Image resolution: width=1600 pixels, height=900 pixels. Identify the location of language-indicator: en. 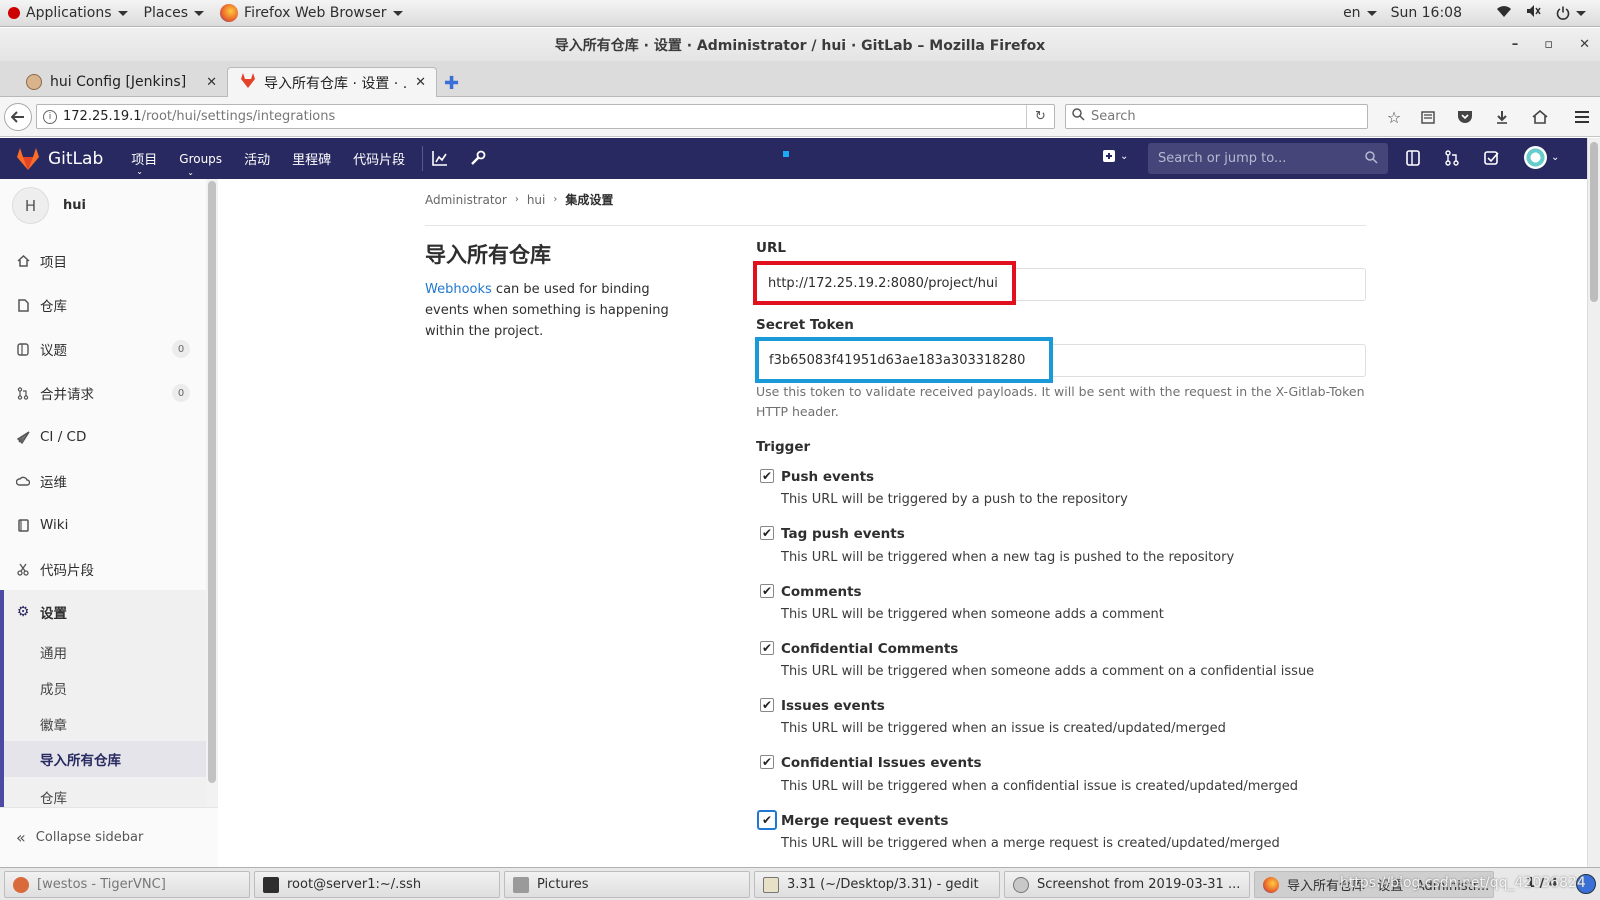
(1360, 13).